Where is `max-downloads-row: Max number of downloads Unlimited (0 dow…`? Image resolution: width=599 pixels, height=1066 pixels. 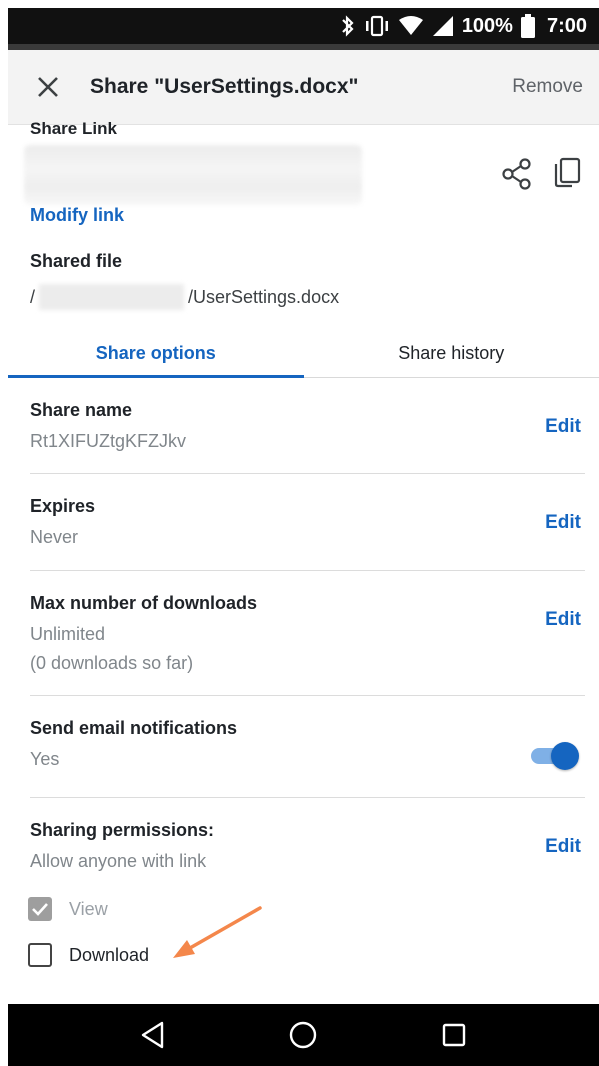 max-downloads-row: Max number of downloads Unlimited (0 dow… is located at coordinates (307, 643).